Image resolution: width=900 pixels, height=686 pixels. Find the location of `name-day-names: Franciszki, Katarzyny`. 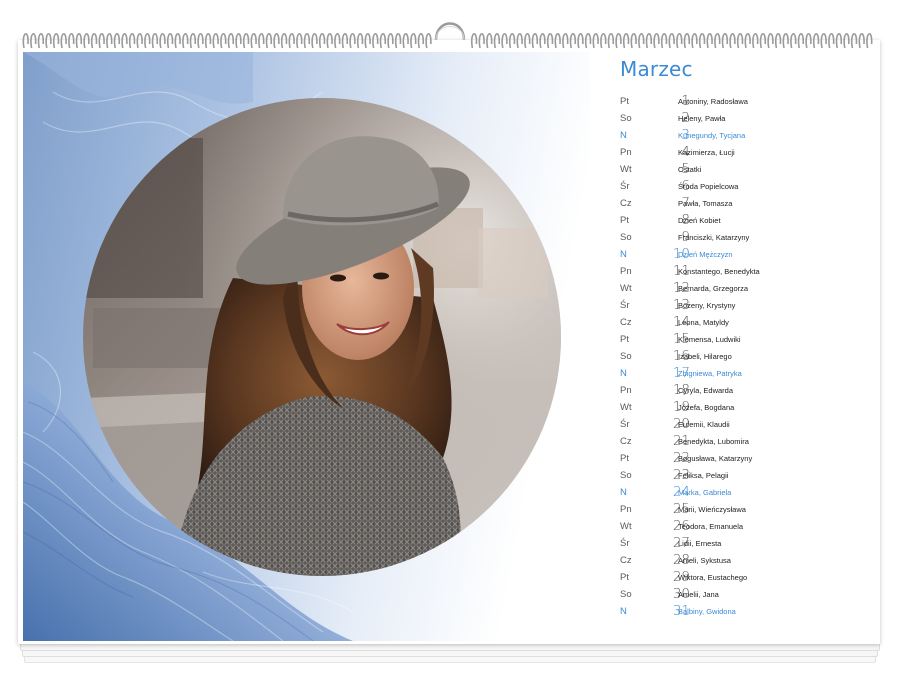

name-day-names: Franciszki, Katarzyny is located at coordinates (714, 237).